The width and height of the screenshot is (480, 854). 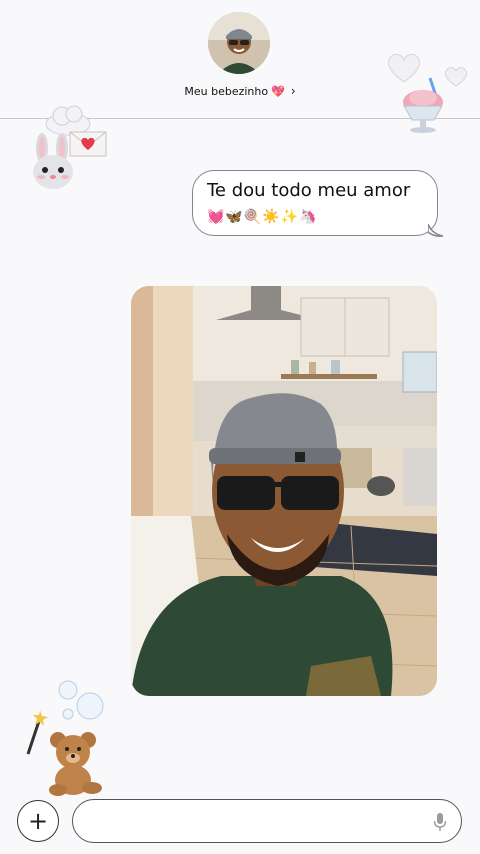 What do you see at coordinates (309, 190) in the screenshot?
I see `message-text: Te dou todo meu amor` at bounding box center [309, 190].